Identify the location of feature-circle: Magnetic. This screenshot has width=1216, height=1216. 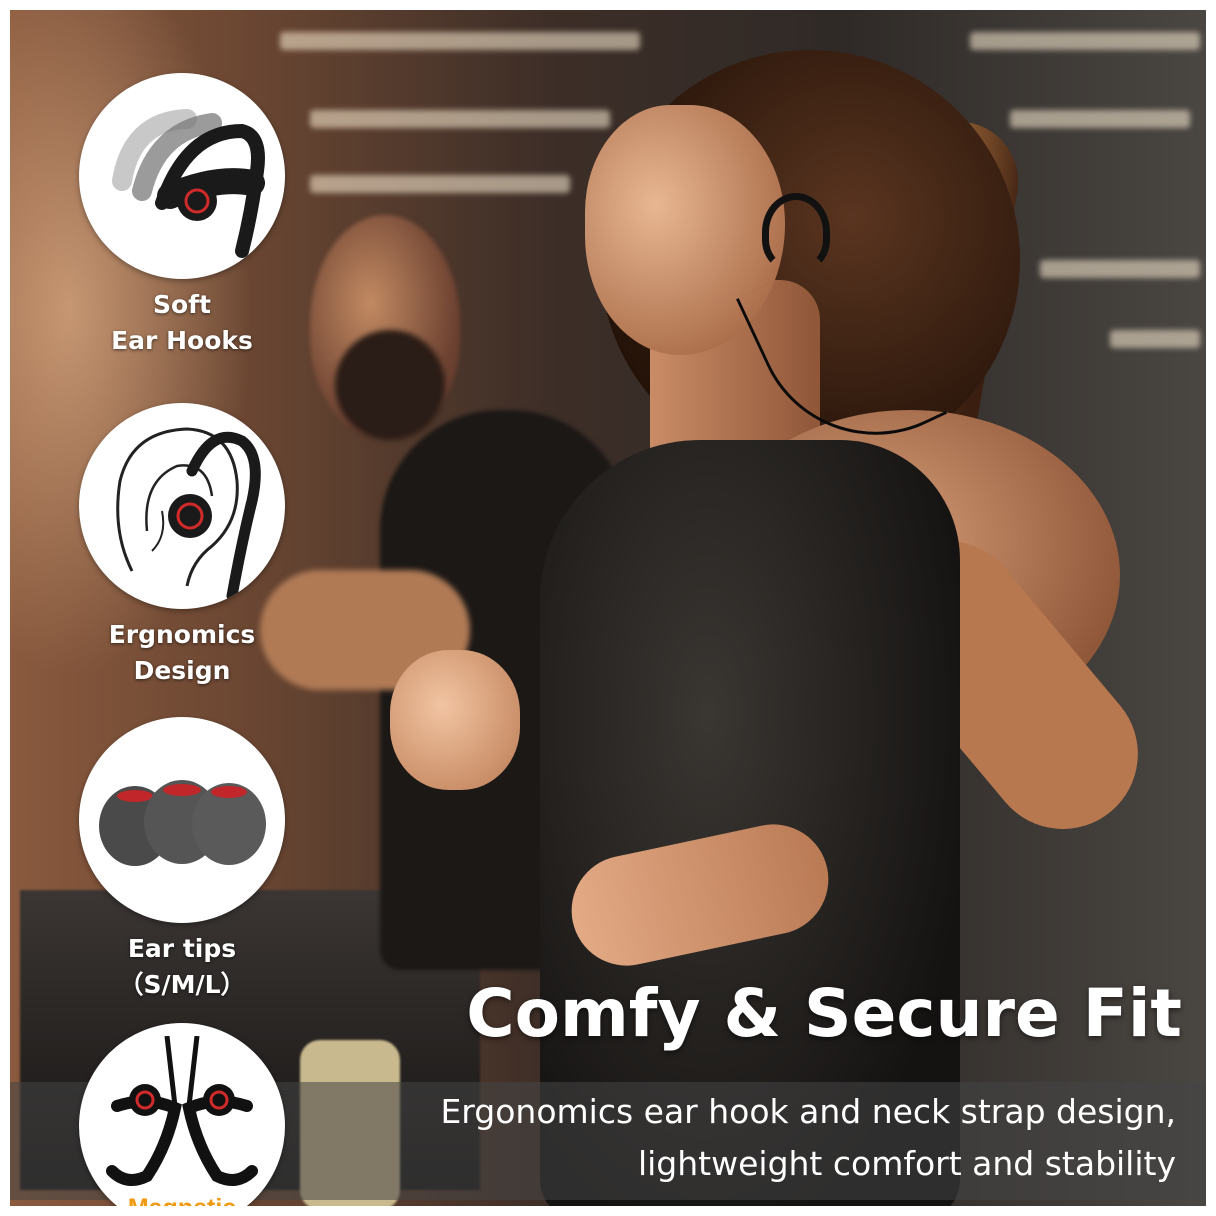
(182, 1114).